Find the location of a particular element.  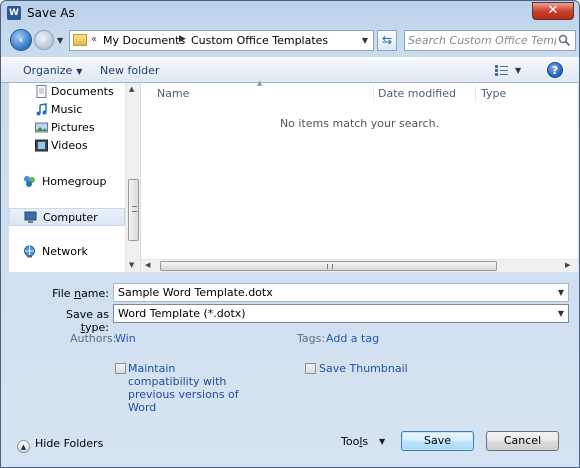

music-icon is located at coordinates (41, 109).